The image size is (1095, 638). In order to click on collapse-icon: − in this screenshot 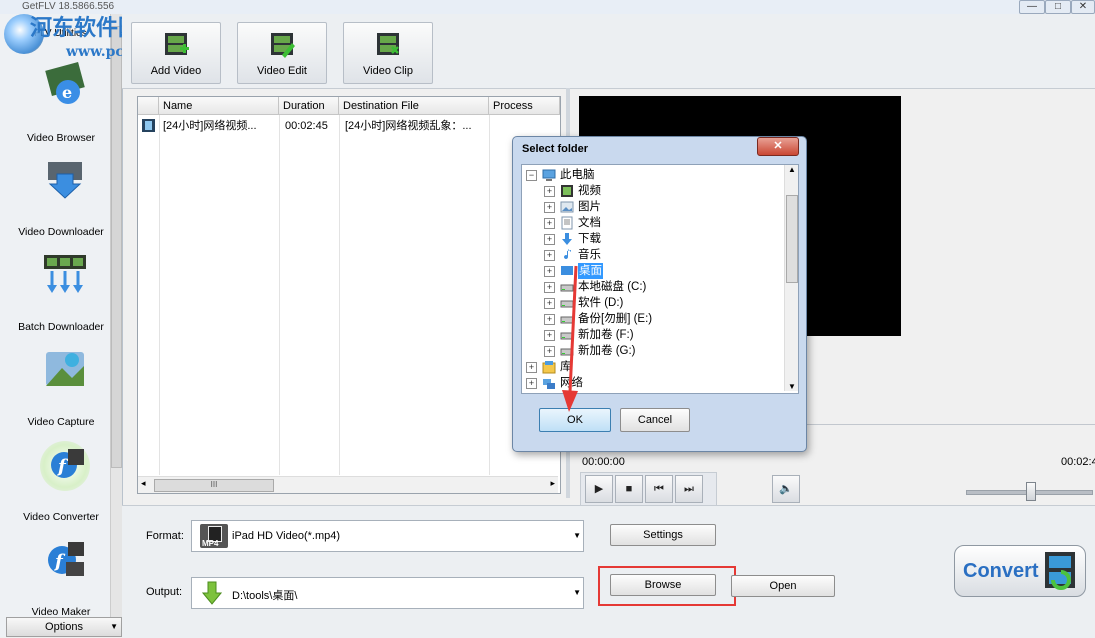, I will do `click(531, 175)`.